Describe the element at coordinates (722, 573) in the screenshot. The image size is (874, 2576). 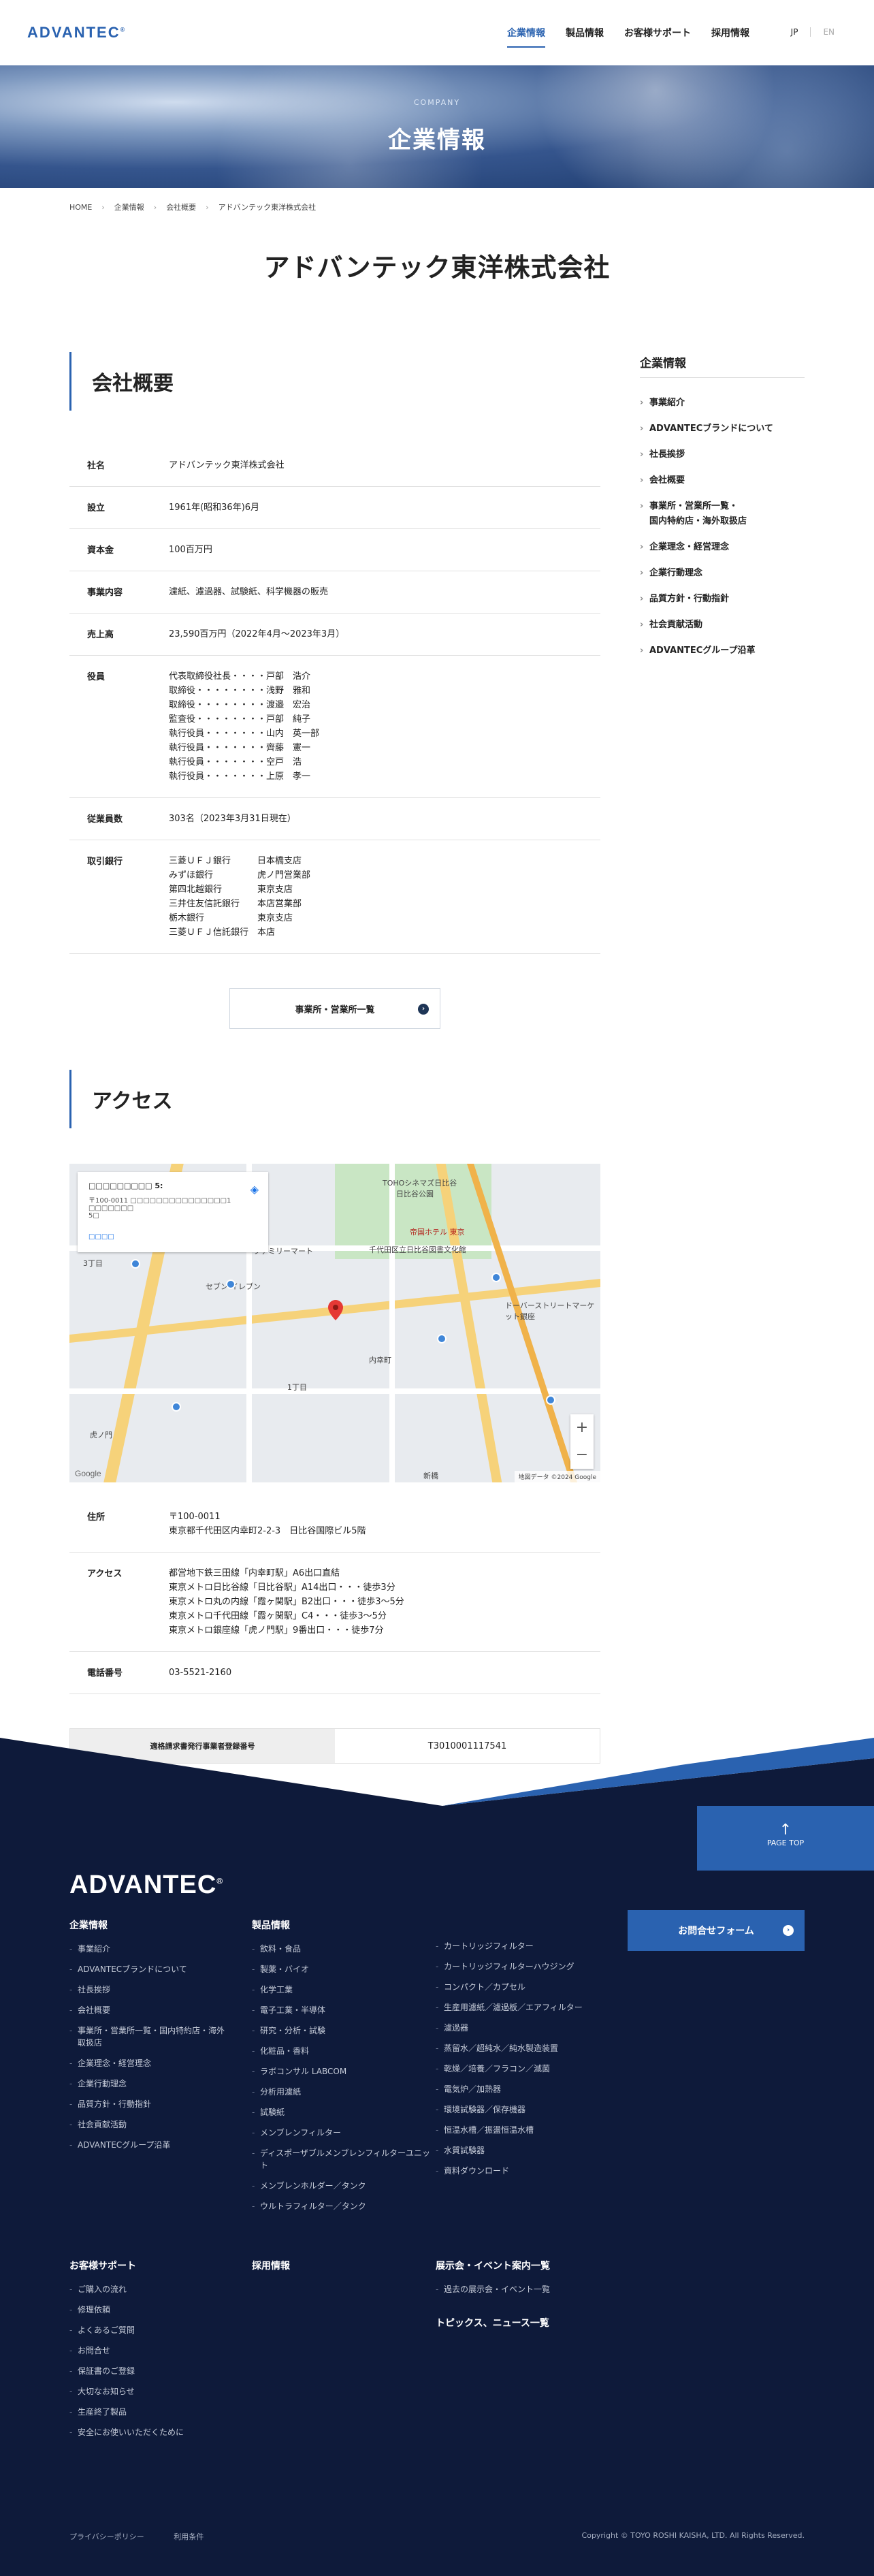
I see `sidebar-item-conduct: 企業行動理念` at that location.